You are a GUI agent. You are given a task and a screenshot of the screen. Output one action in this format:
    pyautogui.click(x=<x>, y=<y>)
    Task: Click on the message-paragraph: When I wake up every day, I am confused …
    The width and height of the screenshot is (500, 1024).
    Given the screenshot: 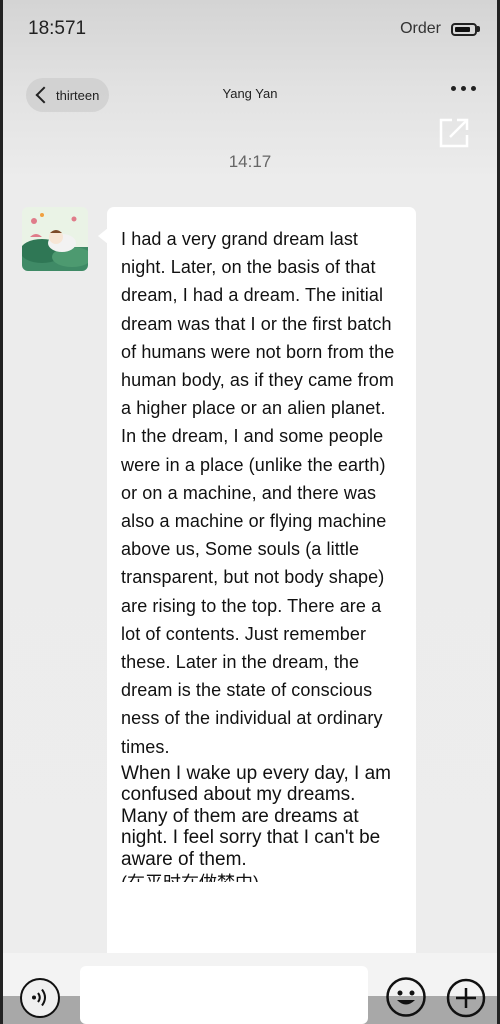 What is the action you would take?
    pyautogui.click(x=256, y=816)
    